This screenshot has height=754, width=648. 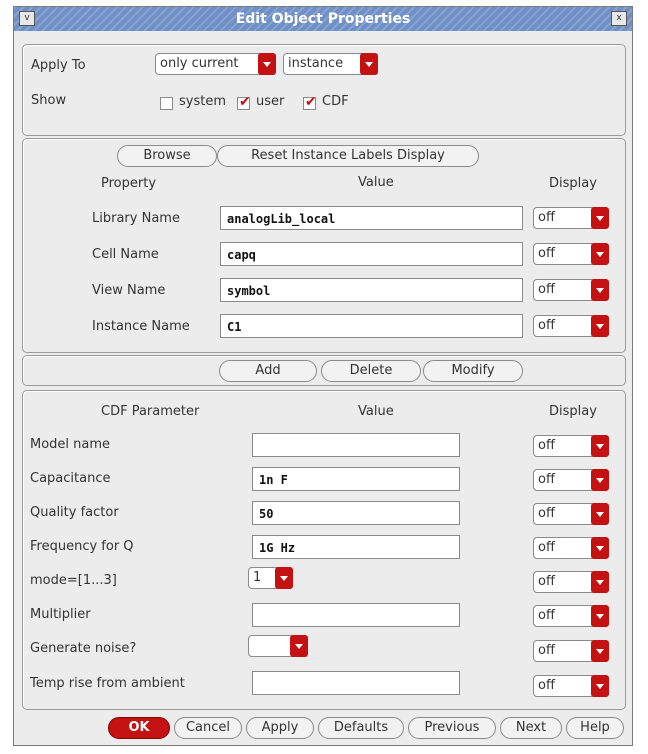 I want to click on apply-to-type-select: instance, so click(x=330, y=64).